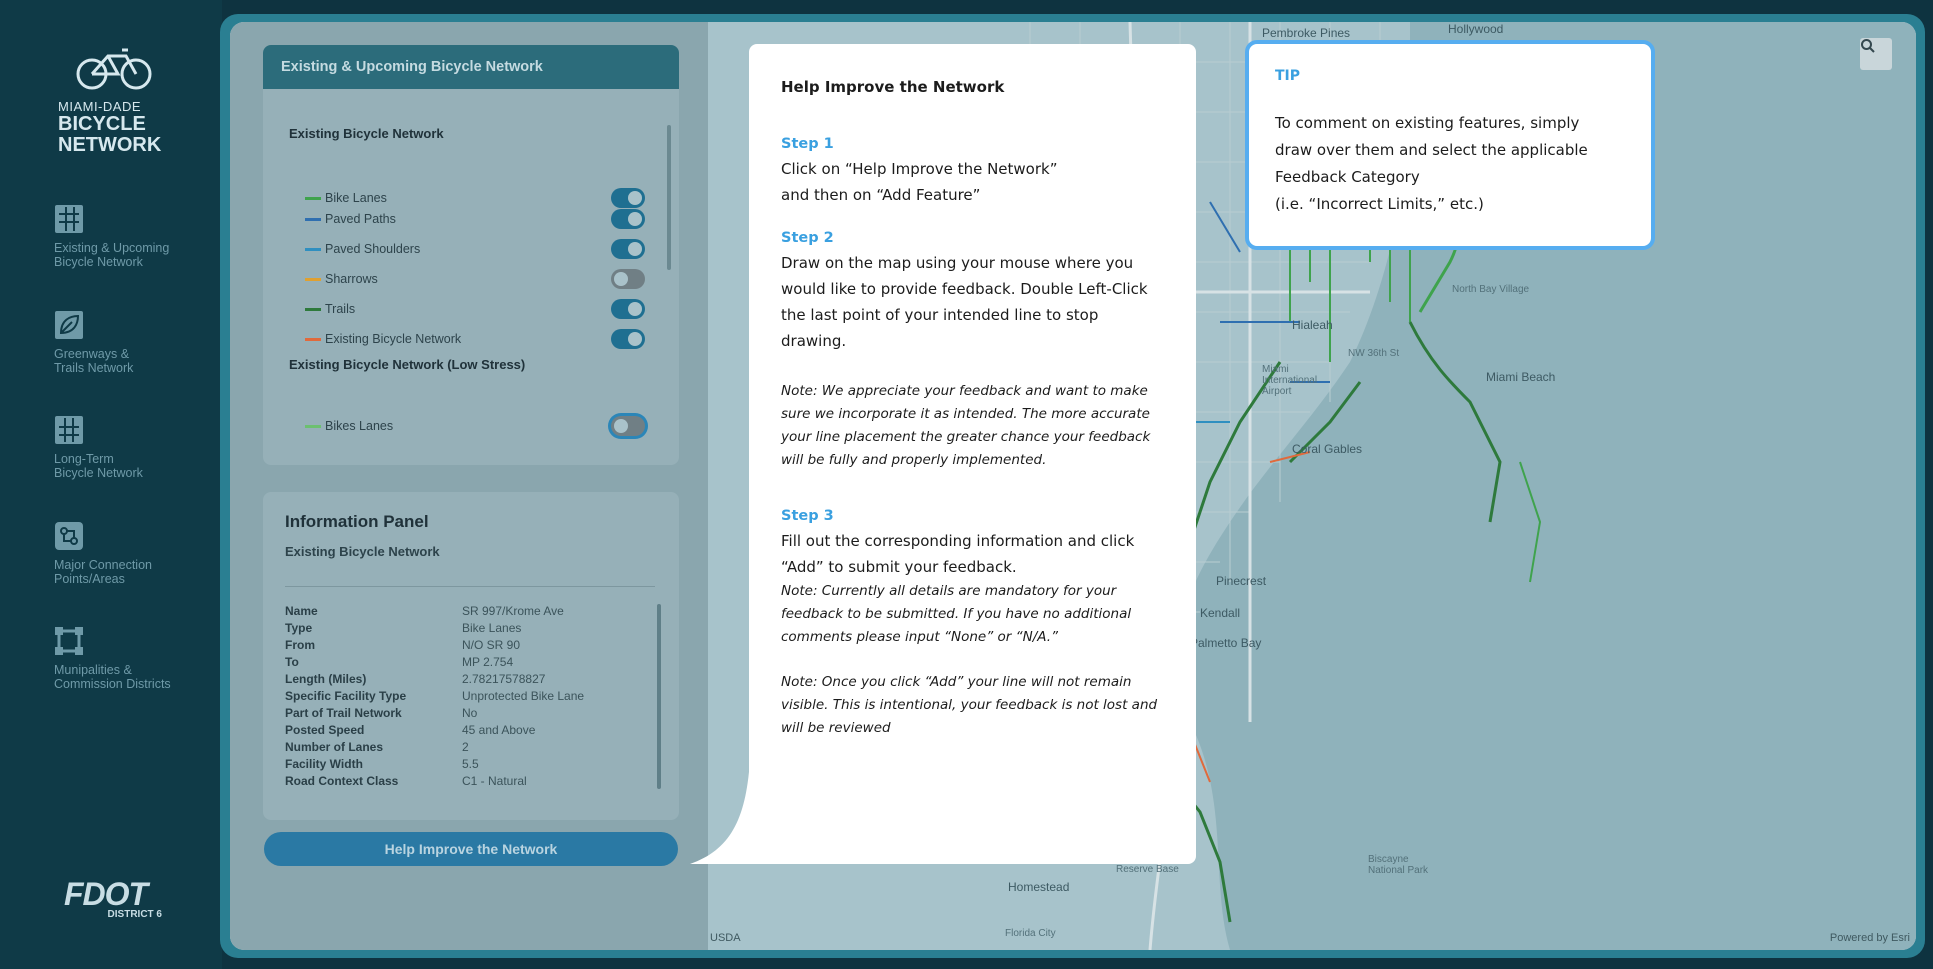 The image size is (1933, 969). Describe the element at coordinates (102, 124) in the screenshot. I see `logo-line-2: BICYCLE` at that location.